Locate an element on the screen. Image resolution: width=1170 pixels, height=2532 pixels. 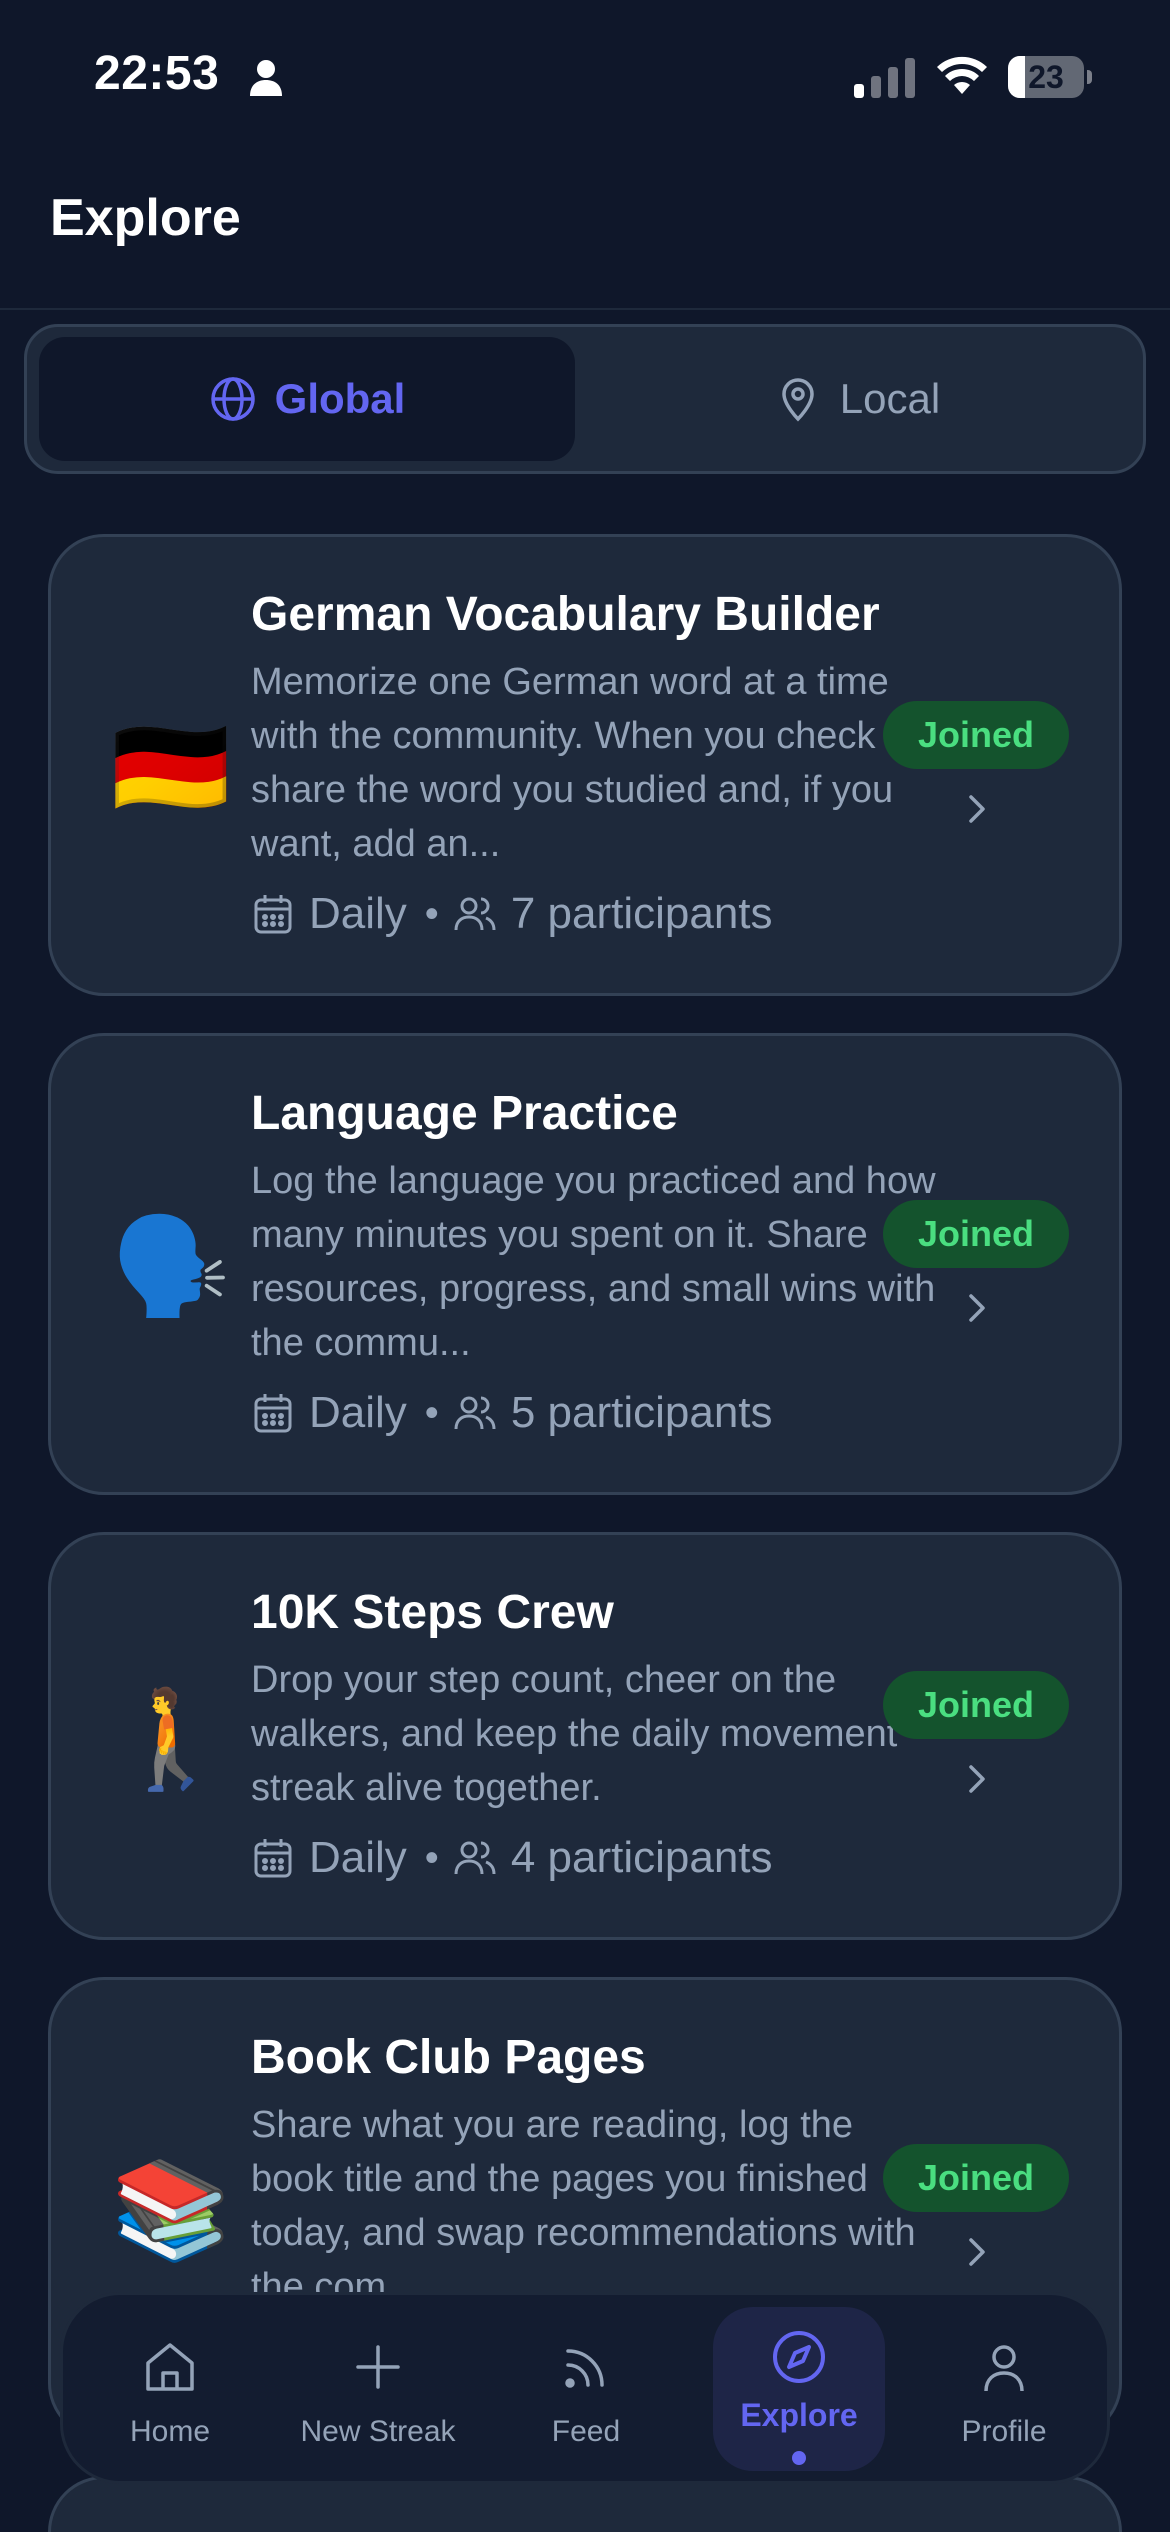
status-bar: 22:53 23 is located at coordinates (585, 75).